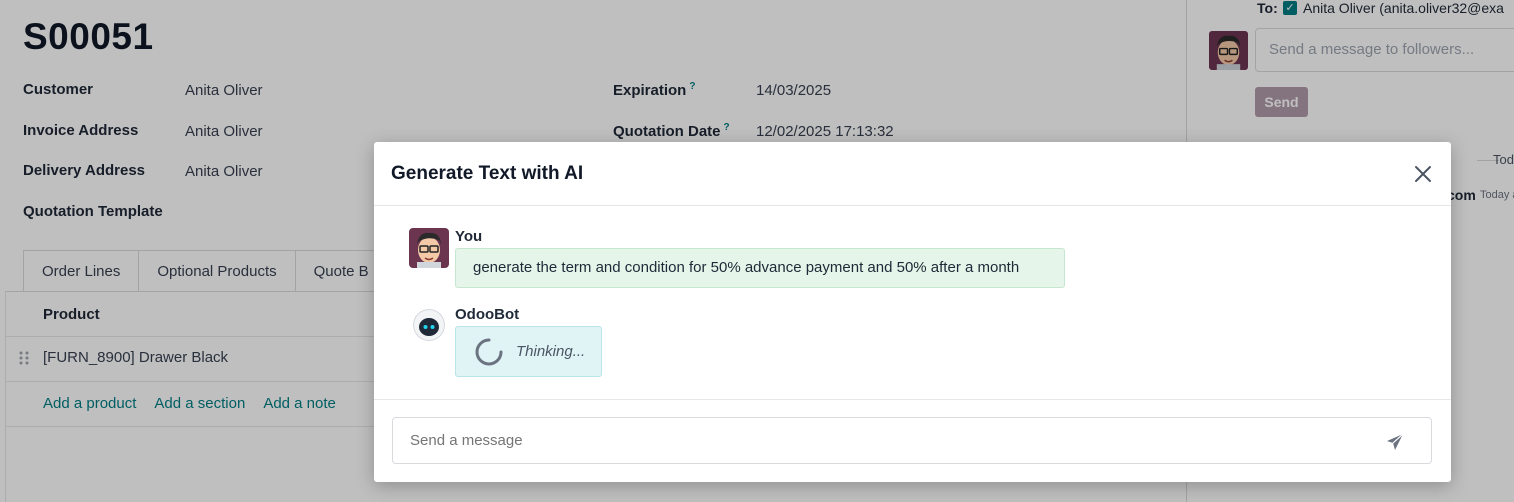 Image resolution: width=1514 pixels, height=502 pixels. Describe the element at coordinates (469, 236) in the screenshot. I see `message-author: You` at that location.